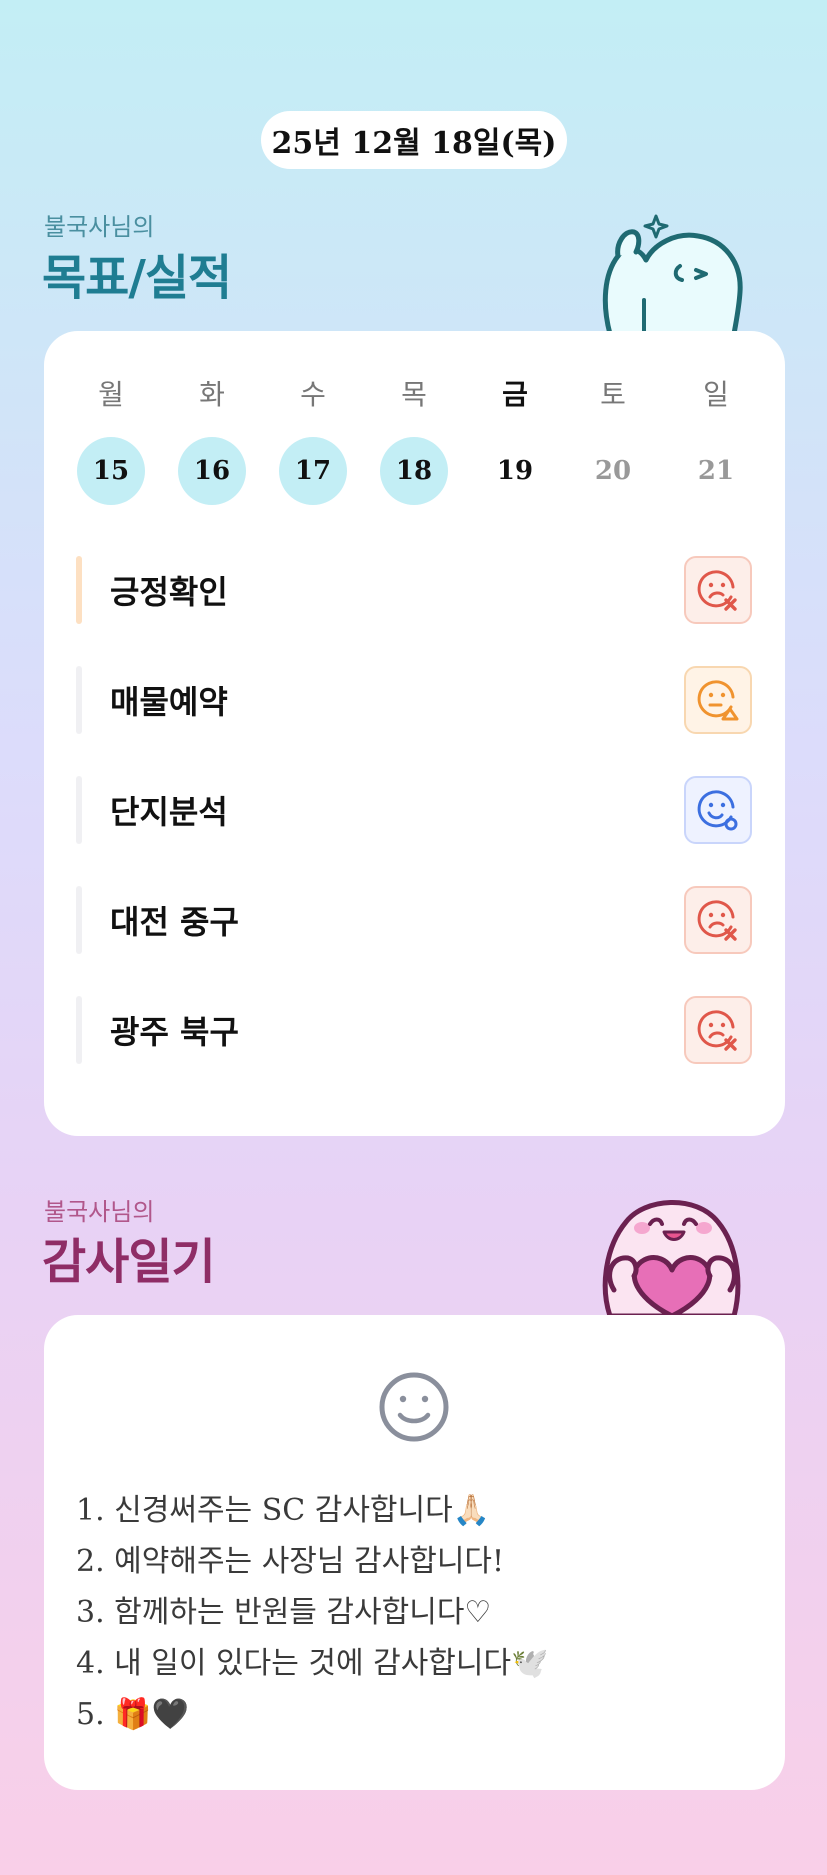 The width and height of the screenshot is (827, 1875). Describe the element at coordinates (613, 440) in the screenshot. I see `day-sat: 토 20` at that location.